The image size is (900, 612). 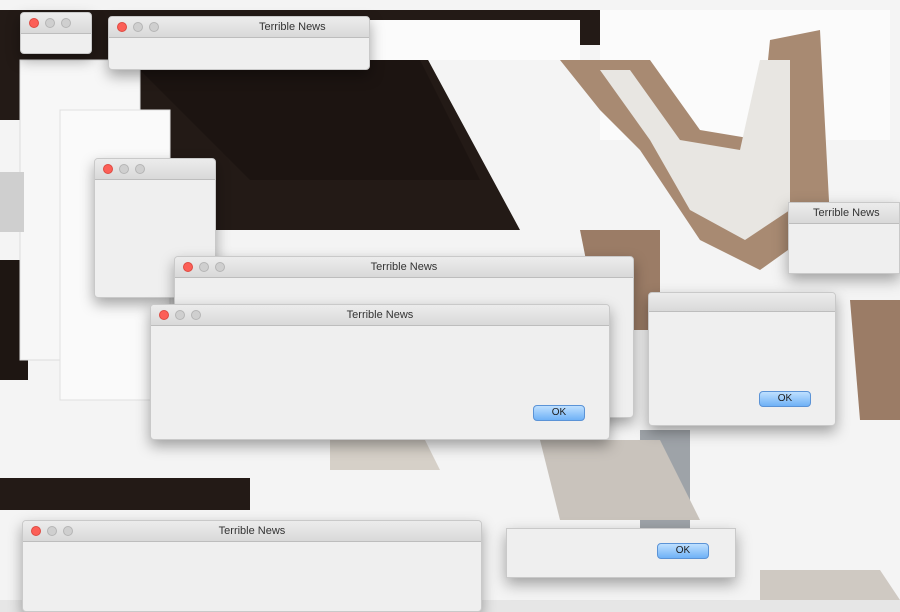 What do you see at coordinates (252, 566) in the screenshot?
I see `dialog-window-bottom: Terrible News` at bounding box center [252, 566].